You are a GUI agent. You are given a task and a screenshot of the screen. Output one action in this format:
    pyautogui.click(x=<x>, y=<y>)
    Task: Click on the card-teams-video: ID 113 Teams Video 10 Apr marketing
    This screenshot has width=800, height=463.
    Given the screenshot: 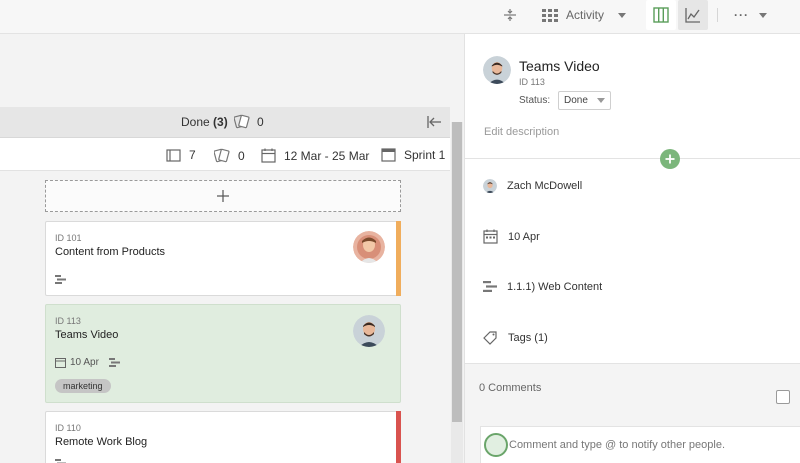 What is the action you would take?
    pyautogui.click(x=223, y=353)
    